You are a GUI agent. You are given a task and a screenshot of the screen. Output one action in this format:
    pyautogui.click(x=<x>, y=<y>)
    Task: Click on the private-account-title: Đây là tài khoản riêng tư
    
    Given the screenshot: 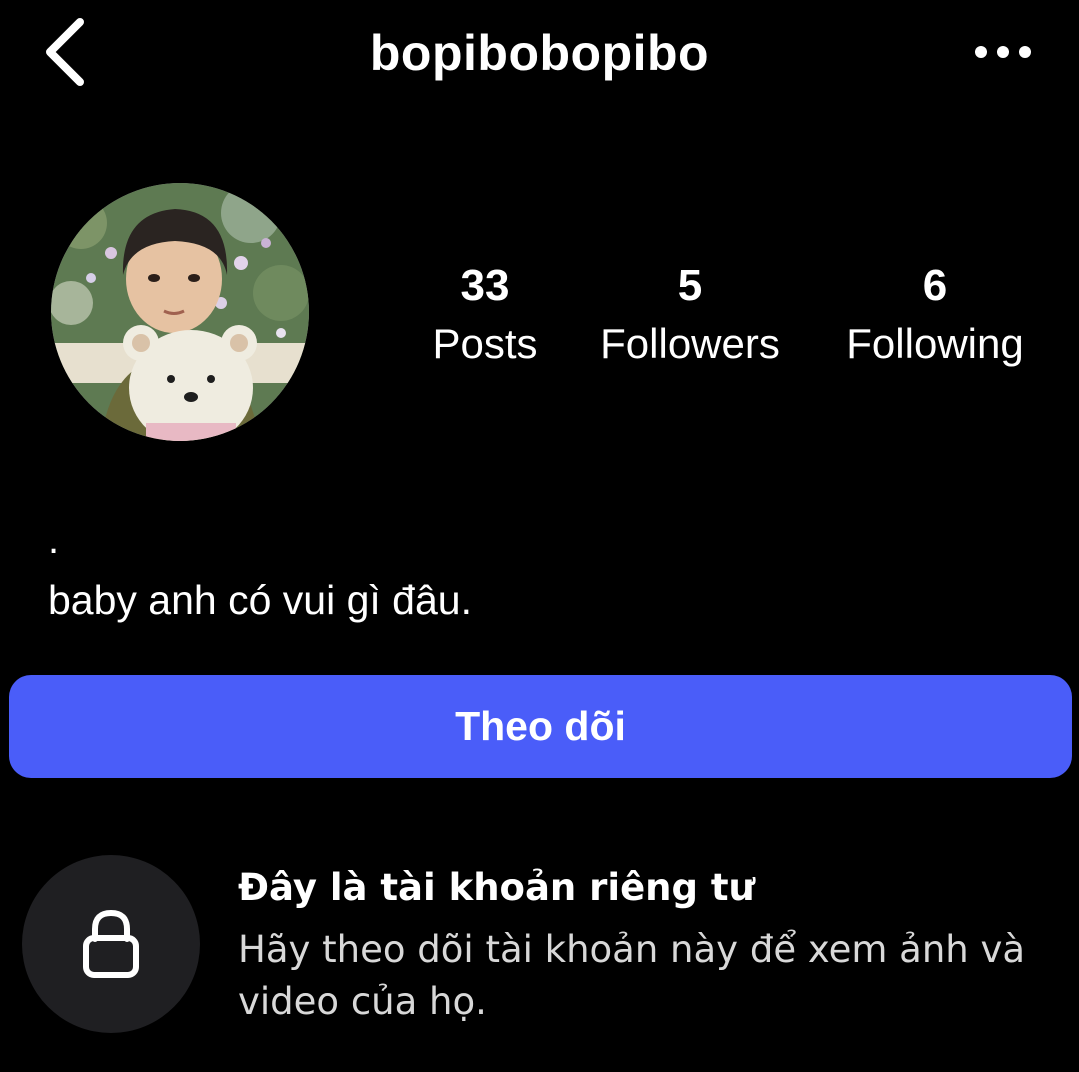 What is the action you would take?
    pyautogui.click(x=496, y=887)
    